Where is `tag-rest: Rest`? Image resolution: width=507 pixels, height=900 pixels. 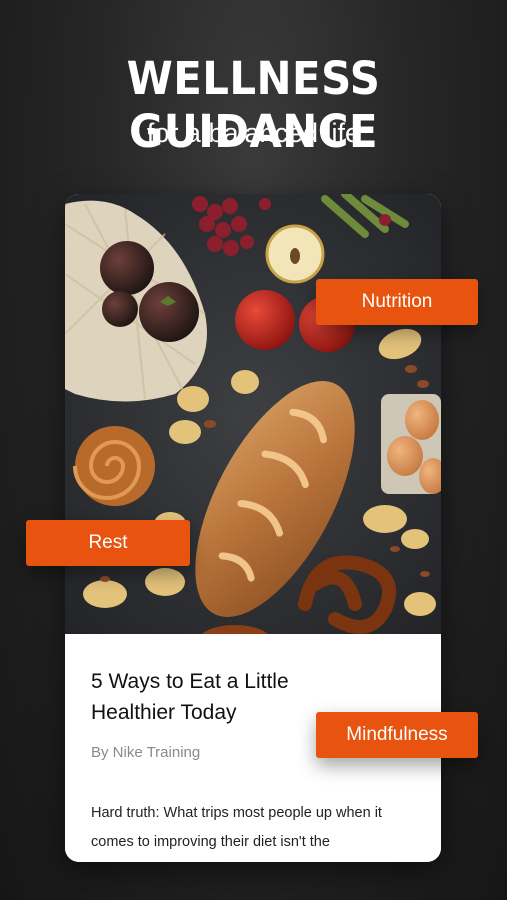
tag-rest: Rest is located at coordinates (108, 543).